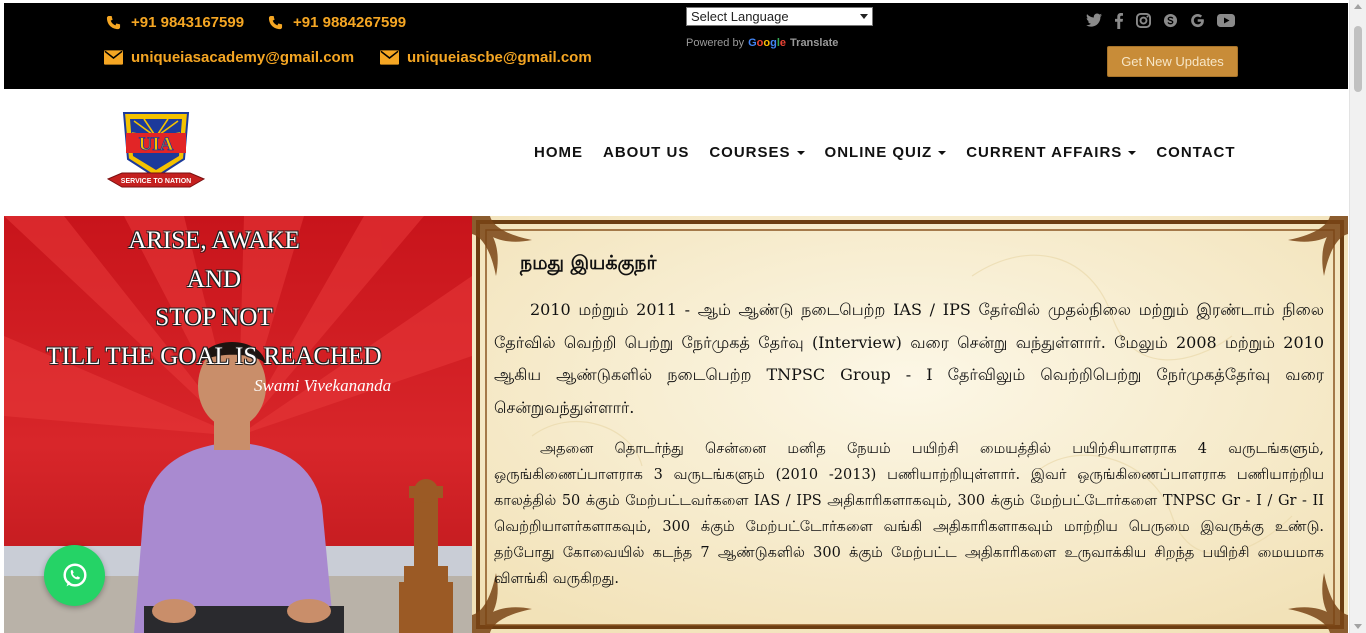  I want to click on phone-2: +91 9884267599, so click(336, 22).